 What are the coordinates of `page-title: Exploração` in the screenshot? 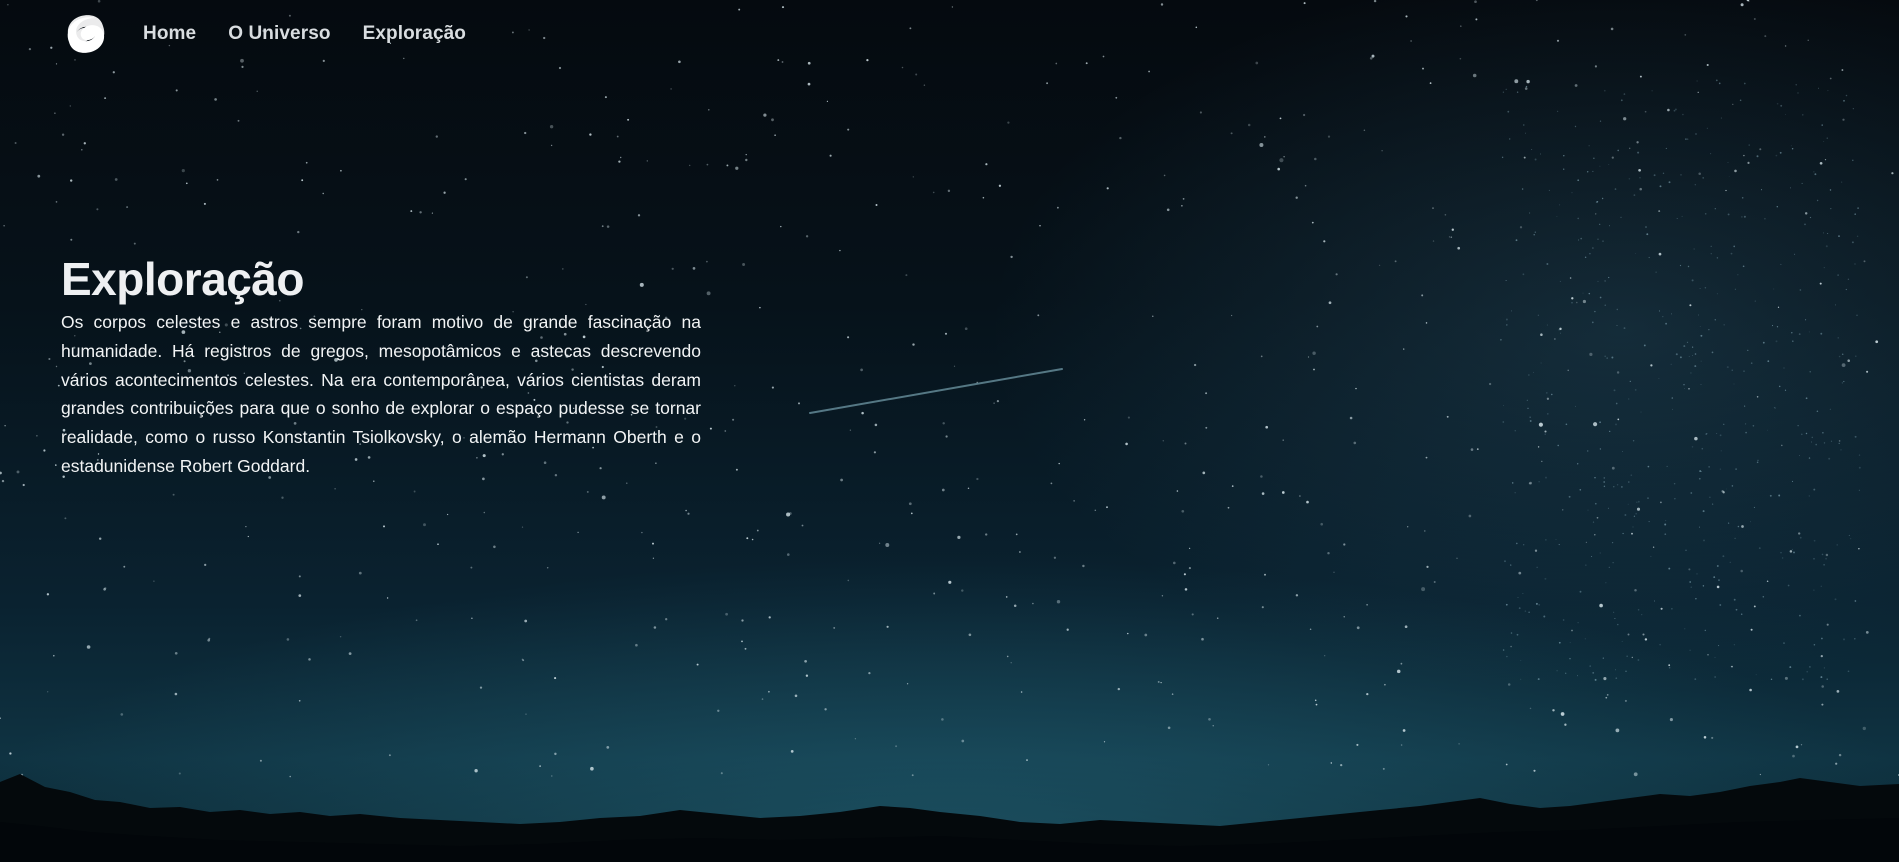 It's located at (183, 279).